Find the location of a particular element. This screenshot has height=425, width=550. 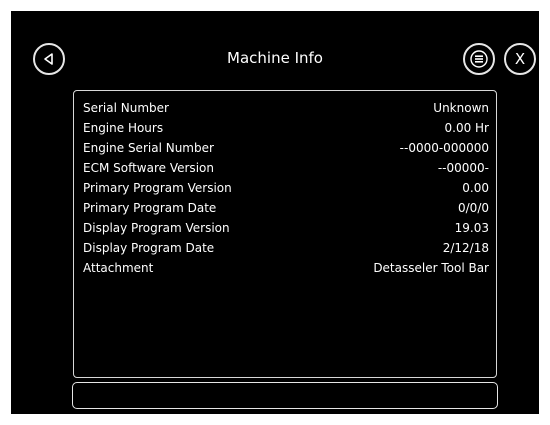

info-row-primary-program-date: Primary Program Date 0/0/0 is located at coordinates (286, 208).